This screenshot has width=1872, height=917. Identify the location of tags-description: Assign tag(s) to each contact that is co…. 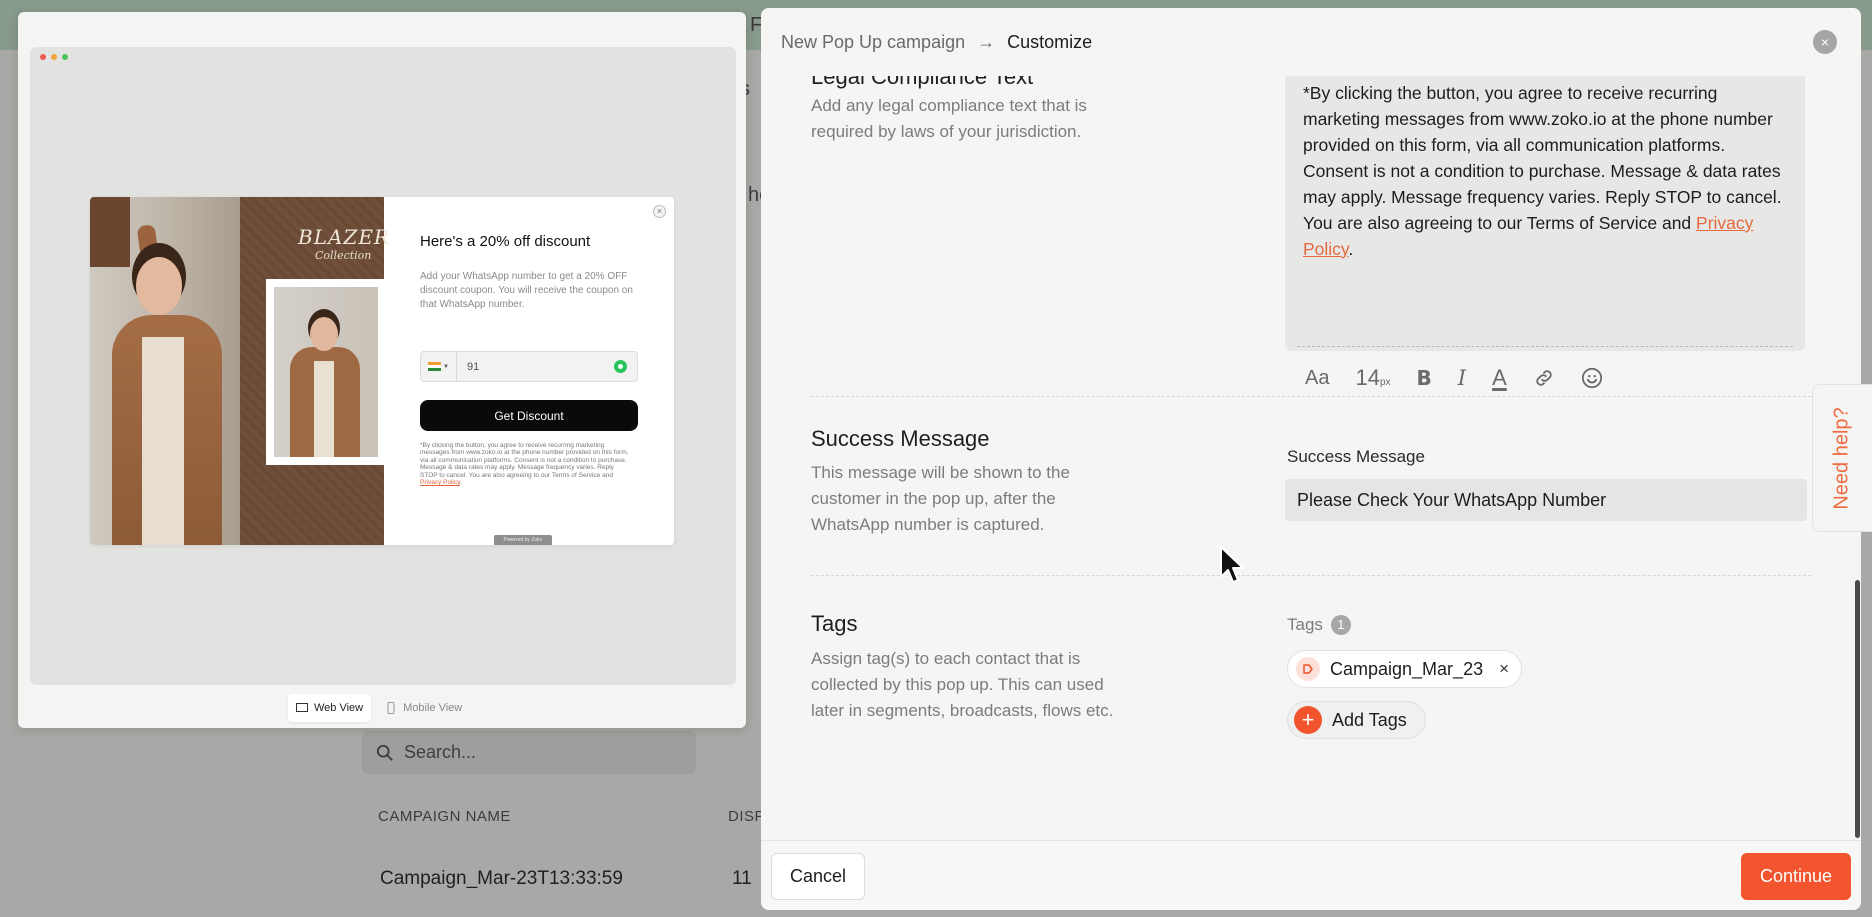
(962, 684).